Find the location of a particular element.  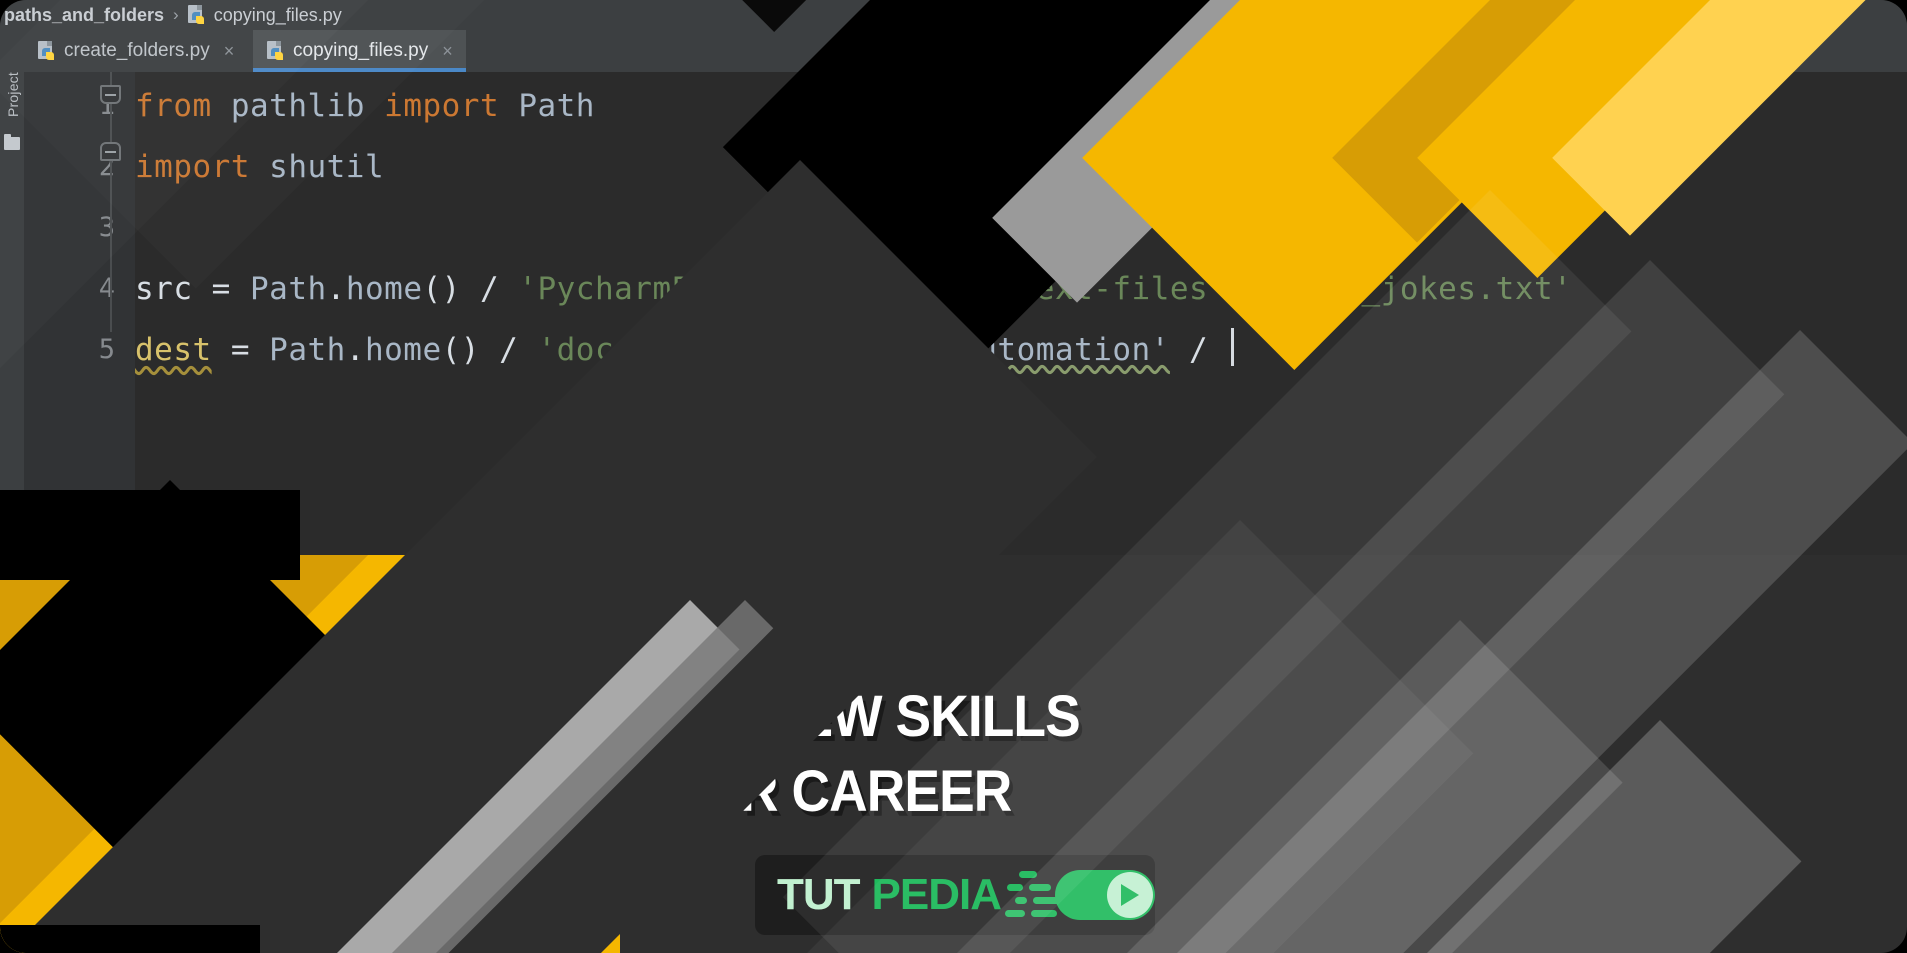

code-token: 'python_automation' is located at coordinates (987, 350).